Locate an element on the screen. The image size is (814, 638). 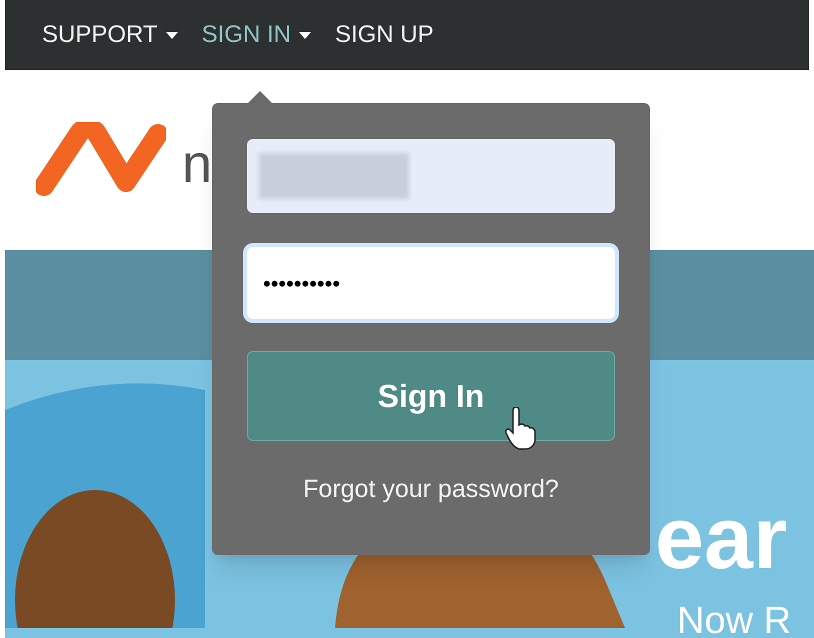
nav-link: SIGN UP is located at coordinates (384, 35).